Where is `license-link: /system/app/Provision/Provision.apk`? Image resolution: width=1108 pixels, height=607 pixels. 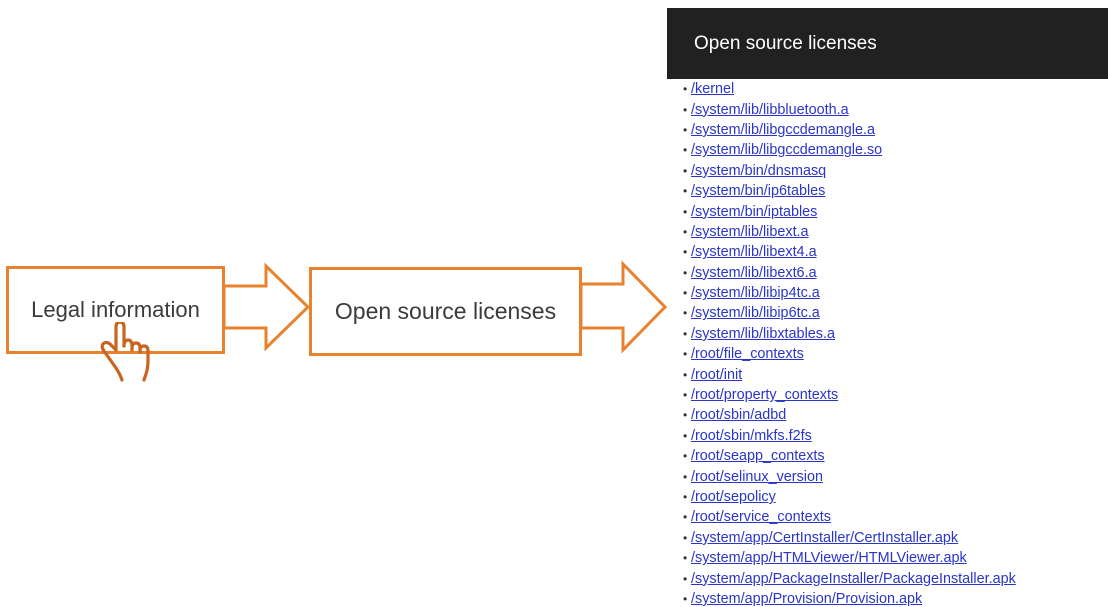
license-link: /system/app/Provision/Provision.apk is located at coordinates (806, 599).